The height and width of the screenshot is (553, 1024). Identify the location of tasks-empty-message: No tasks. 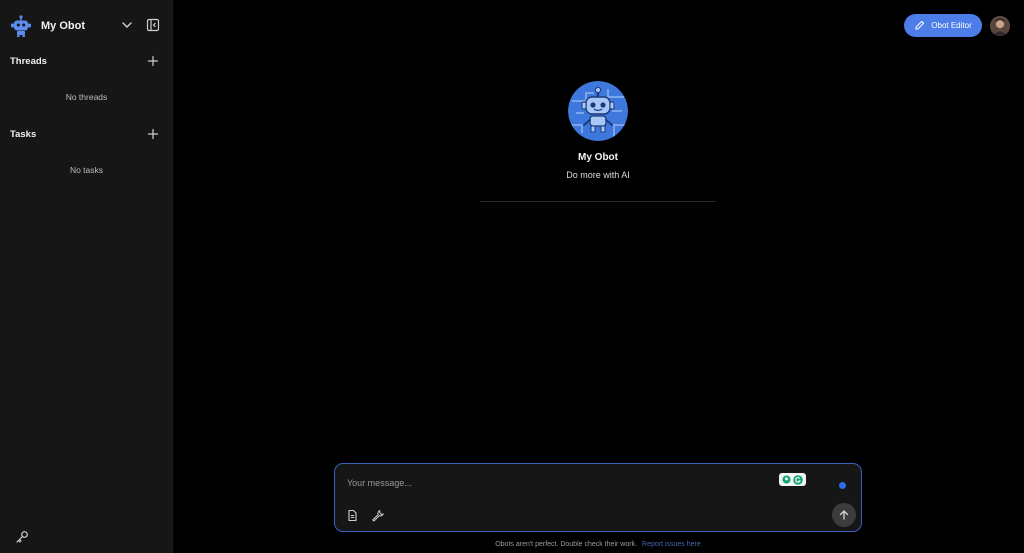
(86, 170).